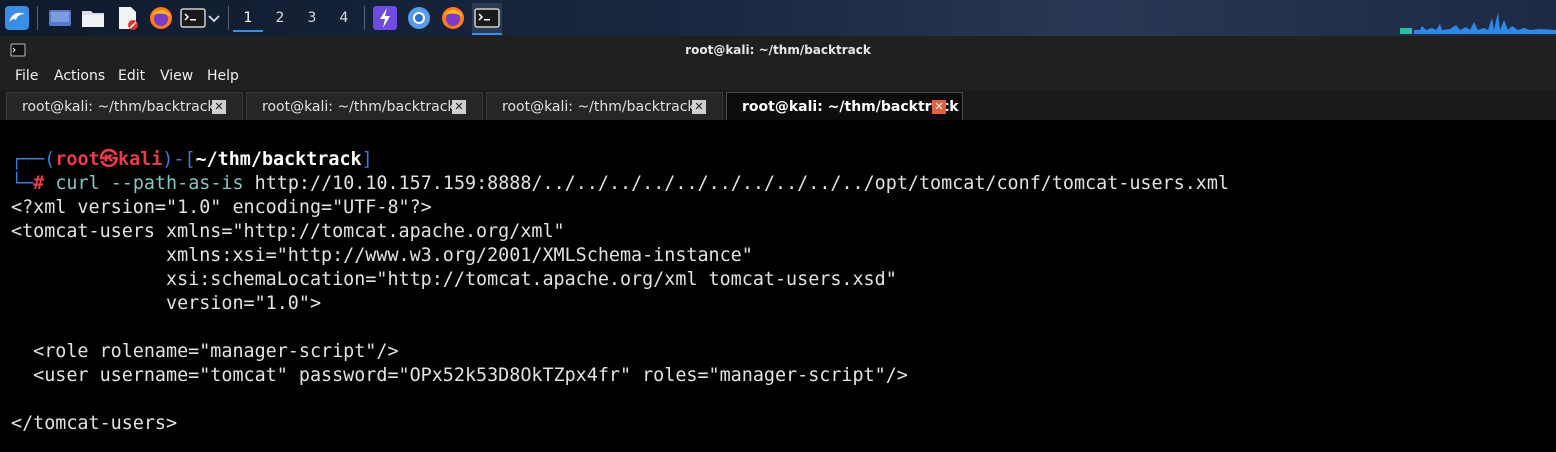 The width and height of the screenshot is (1556, 452). What do you see at coordinates (192, 159) in the screenshot?
I see `prompt-line: ┌──(root㉿kali)-[~/thm/backtrack]` at bounding box center [192, 159].